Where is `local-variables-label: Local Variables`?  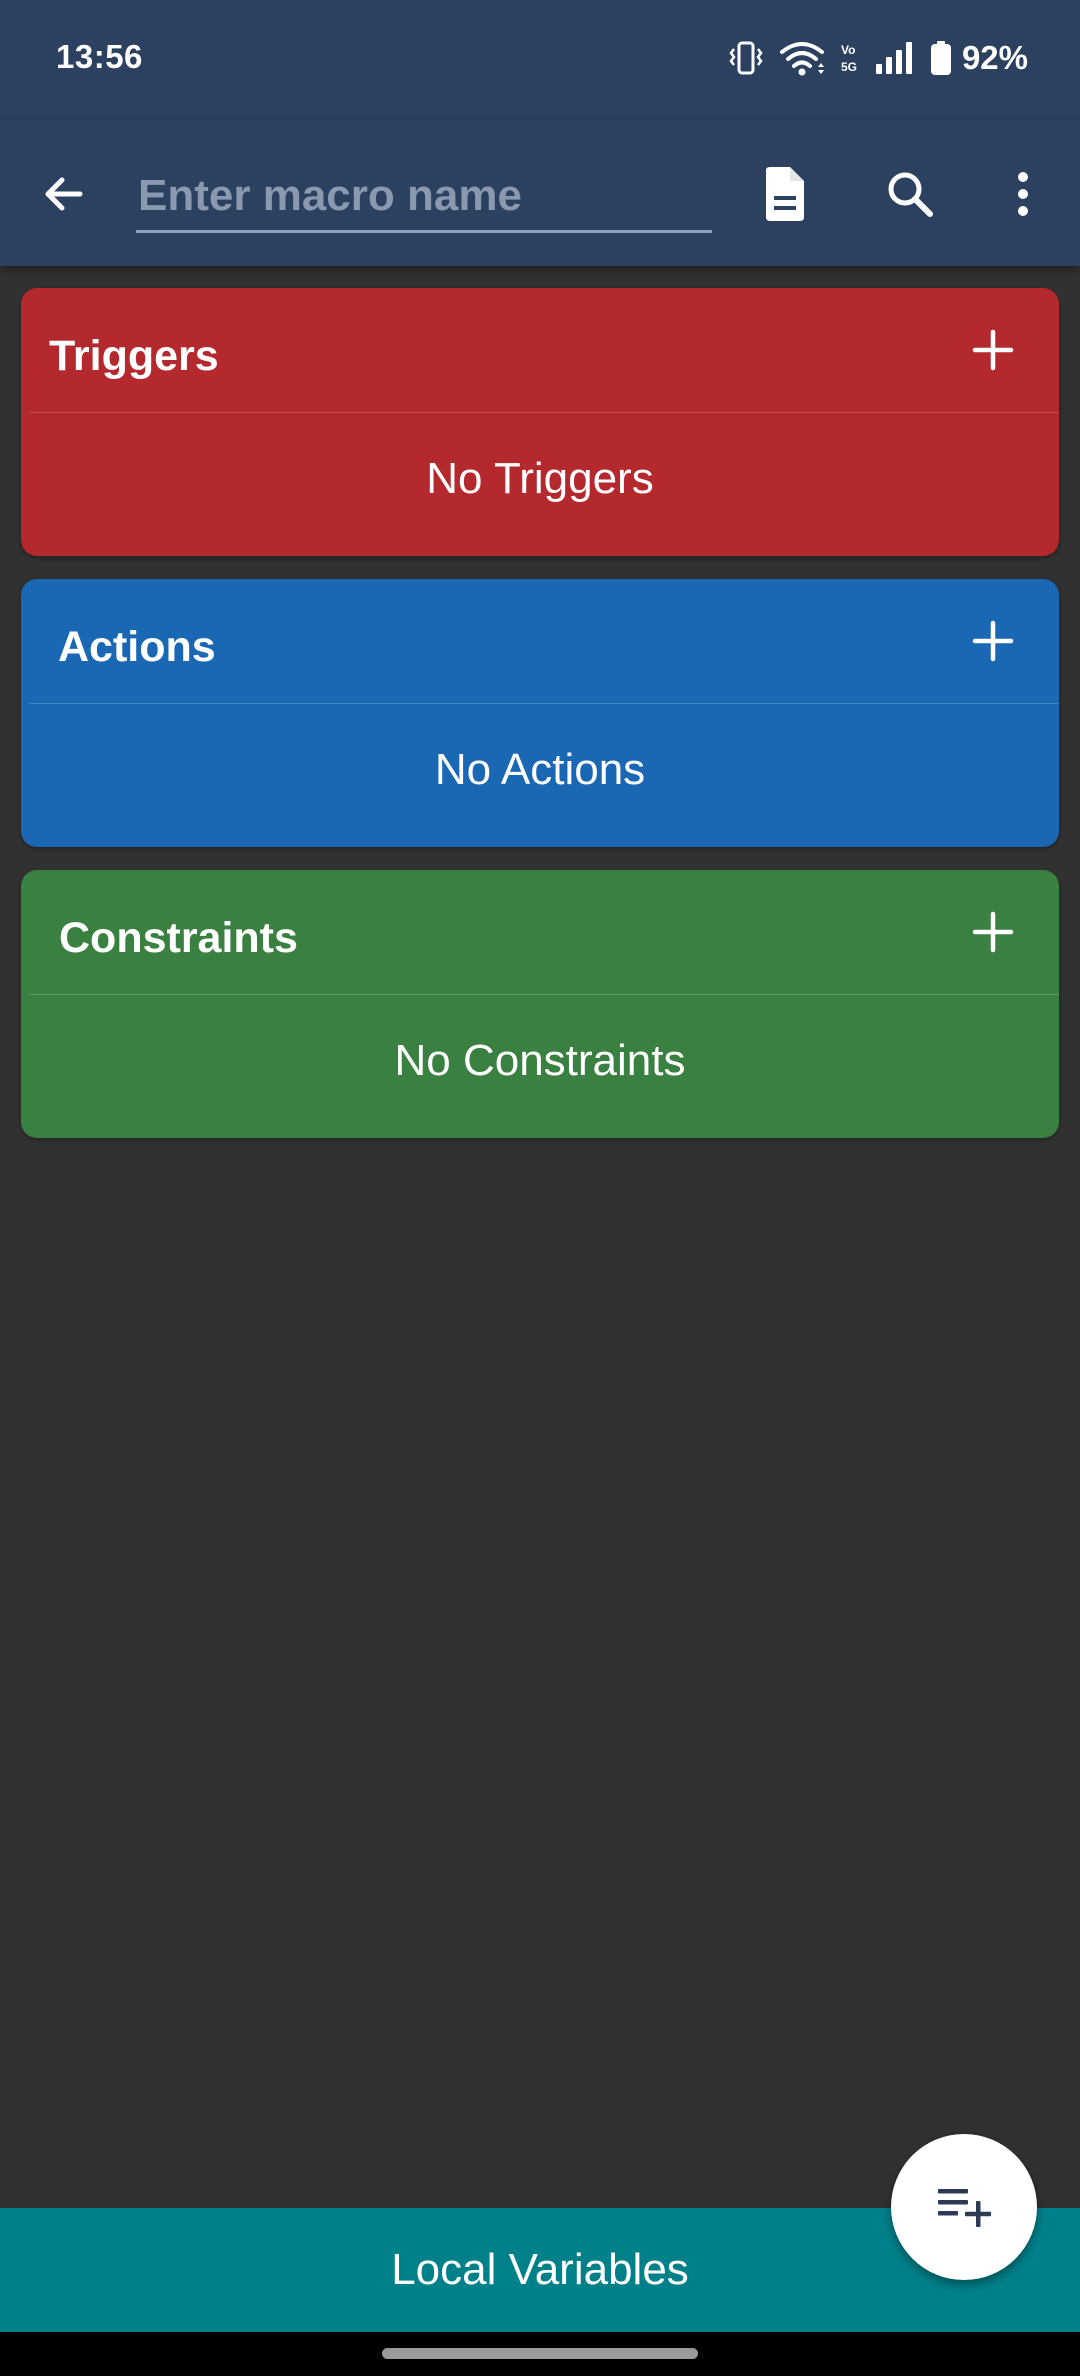 local-variables-label: Local Variables is located at coordinates (540, 2269).